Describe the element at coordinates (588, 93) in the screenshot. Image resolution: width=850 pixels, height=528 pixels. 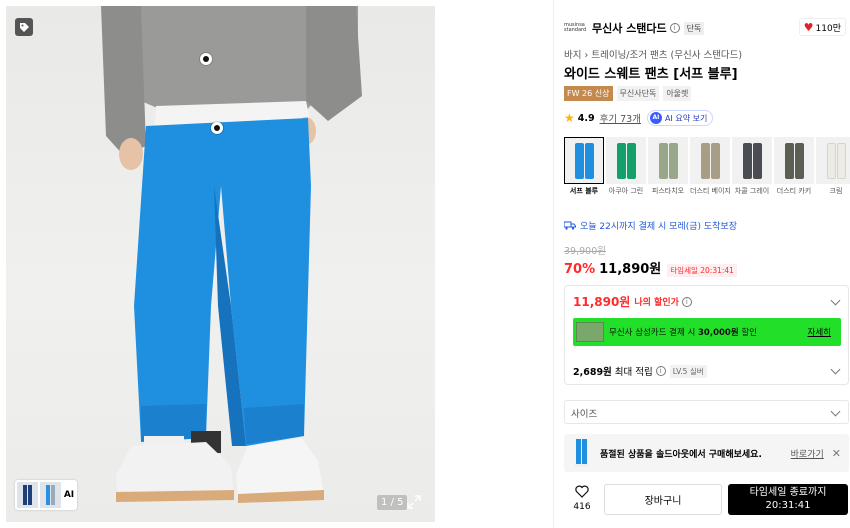
I see `season-badge: FW 26 신상` at that location.